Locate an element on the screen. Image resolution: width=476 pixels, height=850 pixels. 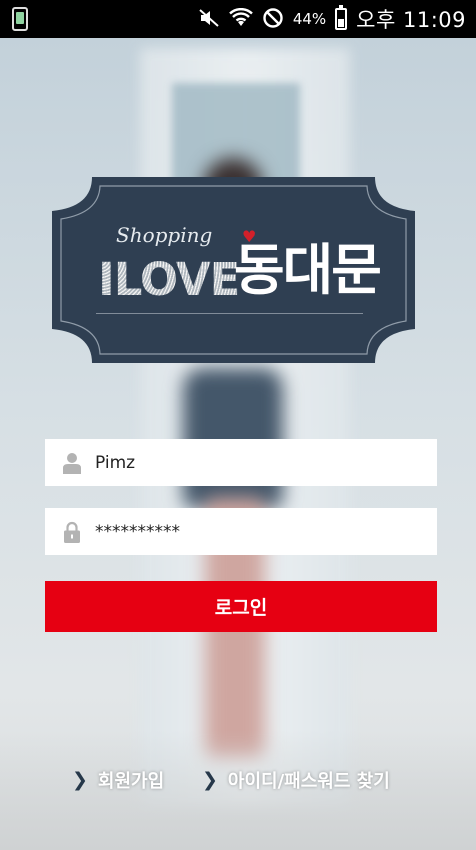
lock-icon is located at coordinates (72, 532).